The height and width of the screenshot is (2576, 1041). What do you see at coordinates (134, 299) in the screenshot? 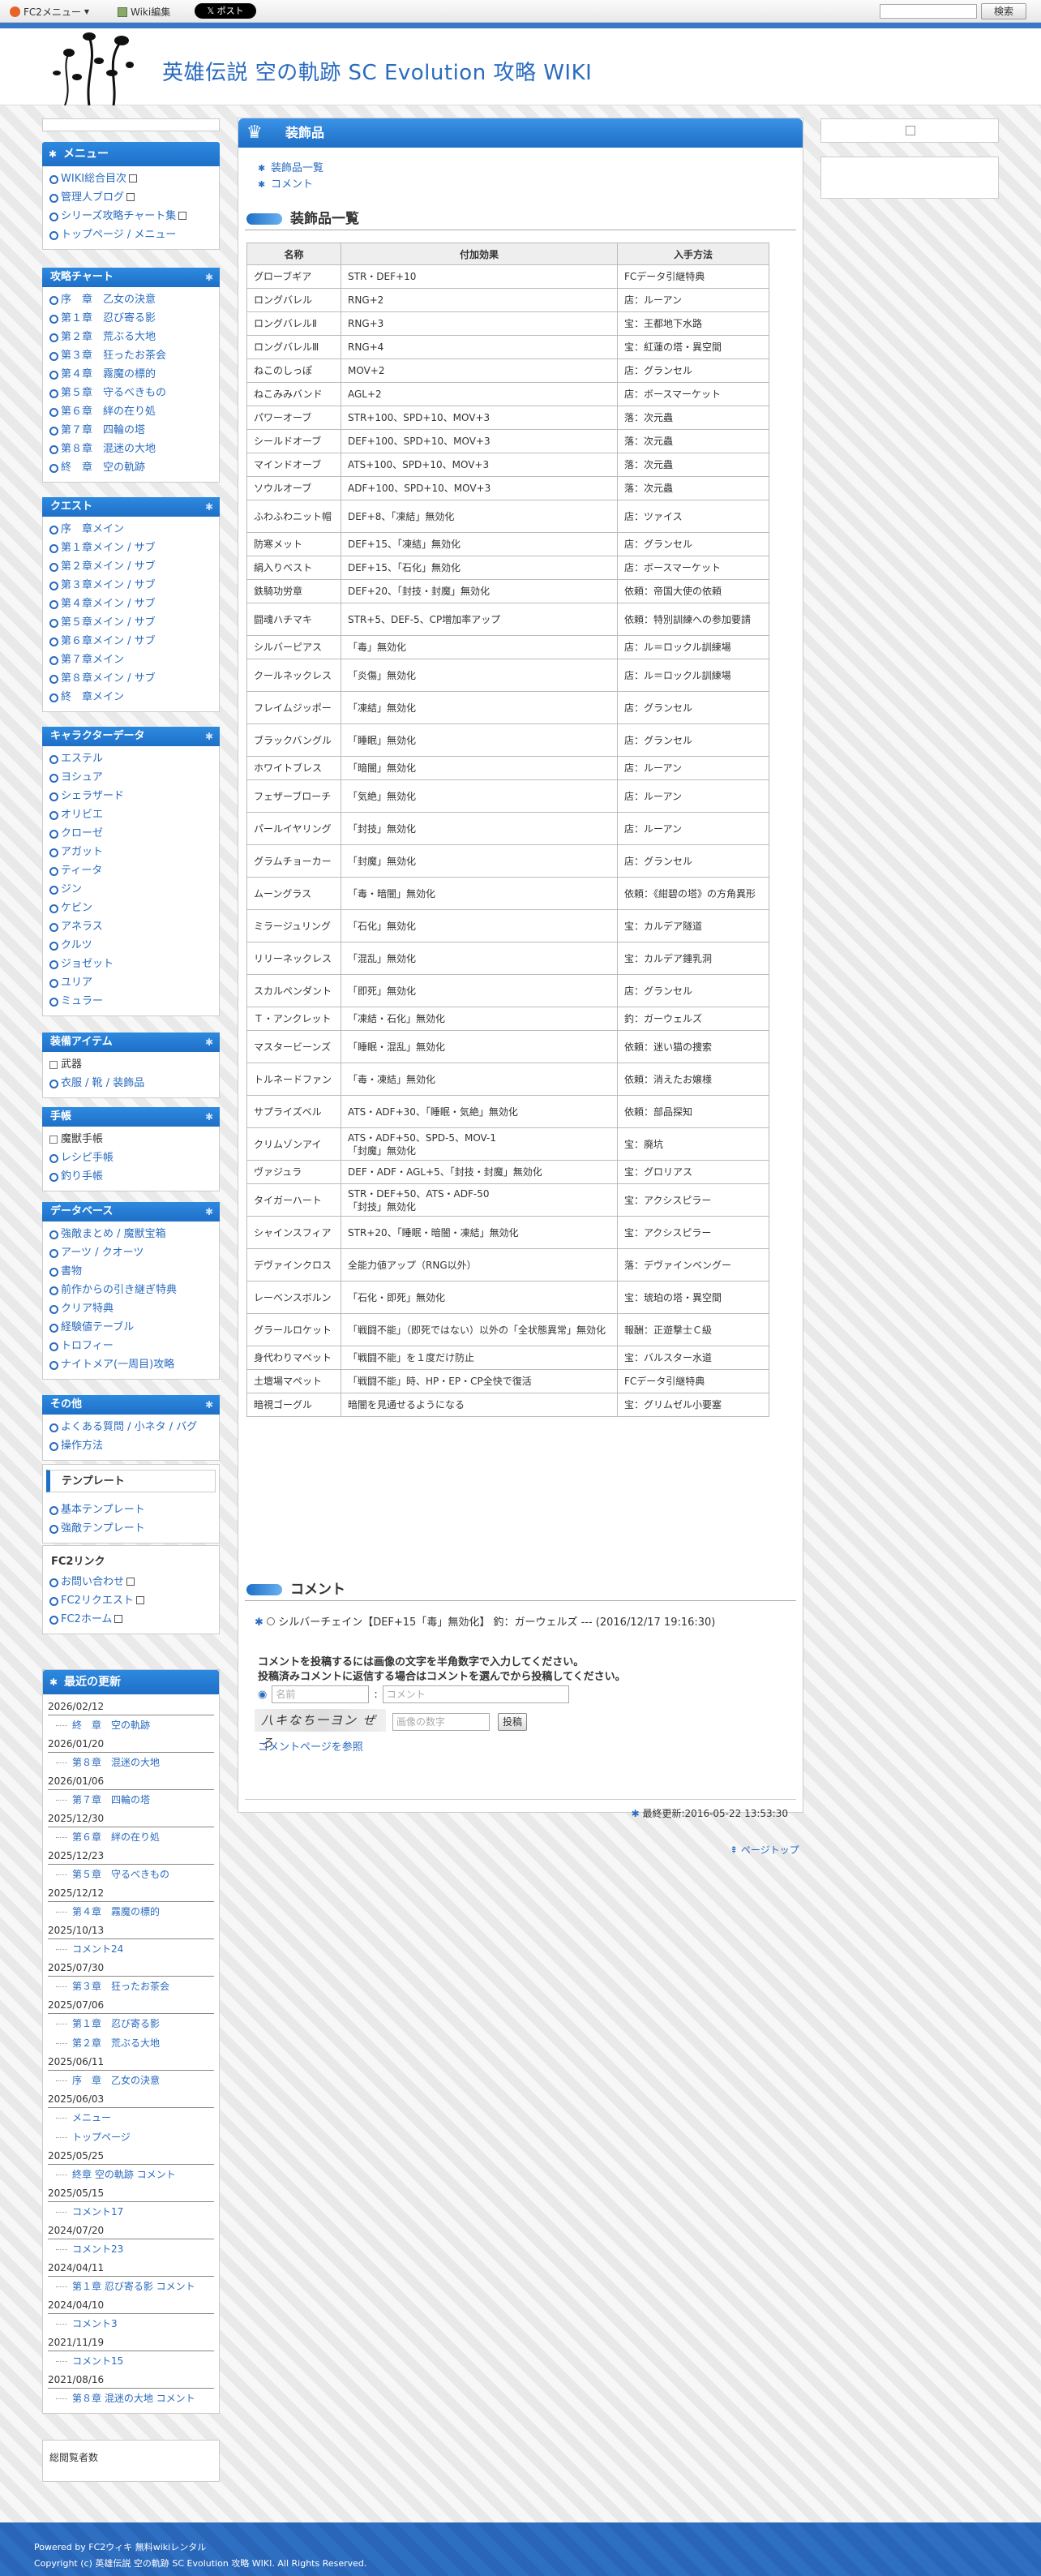
I see `sidebar-link: 序 章 乙女の決意` at bounding box center [134, 299].